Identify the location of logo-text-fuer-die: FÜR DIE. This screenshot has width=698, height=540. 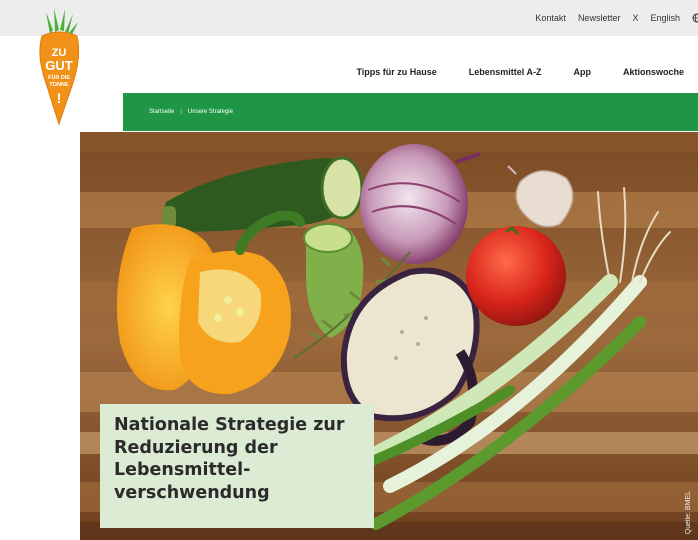
(59, 77).